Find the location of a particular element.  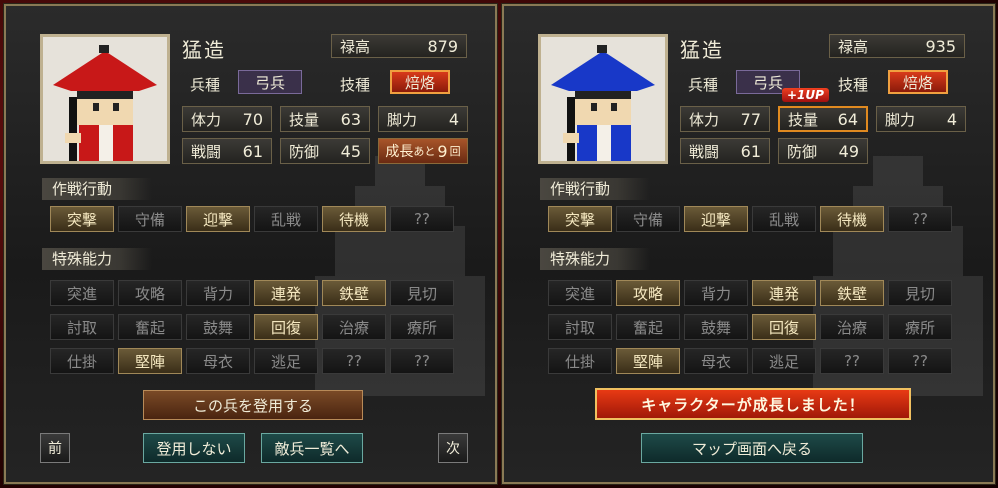

character-portrait is located at coordinates (105, 99).